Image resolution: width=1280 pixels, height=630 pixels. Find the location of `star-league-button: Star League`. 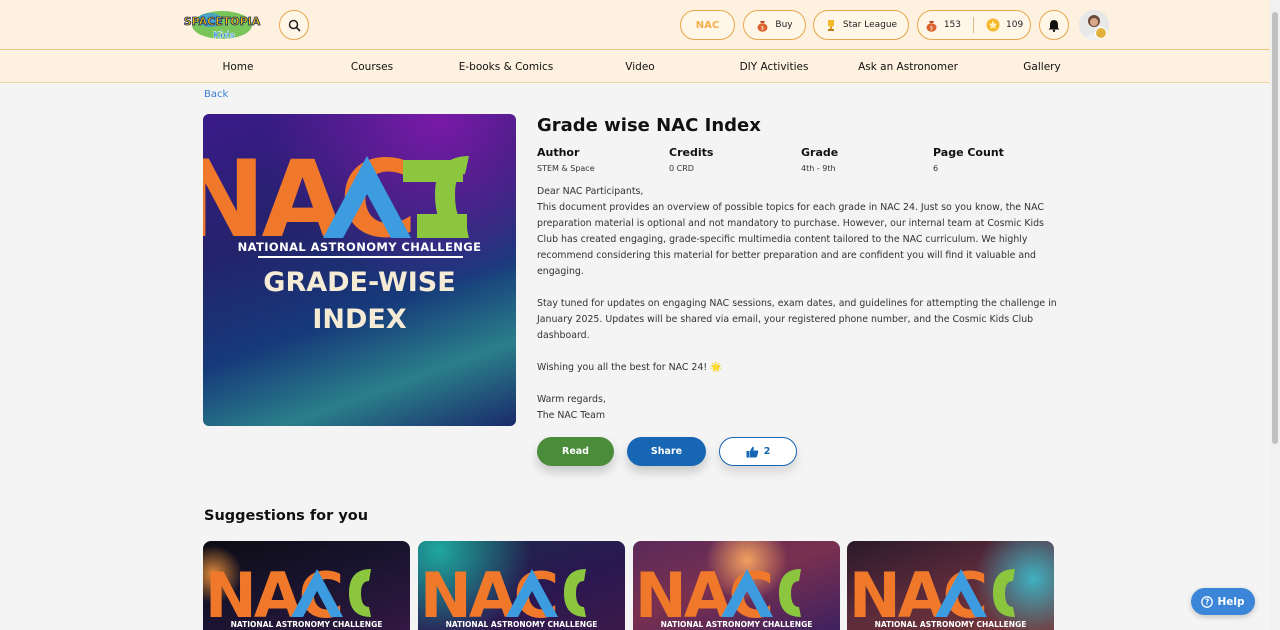

star-league-button: Star League is located at coordinates (861, 25).